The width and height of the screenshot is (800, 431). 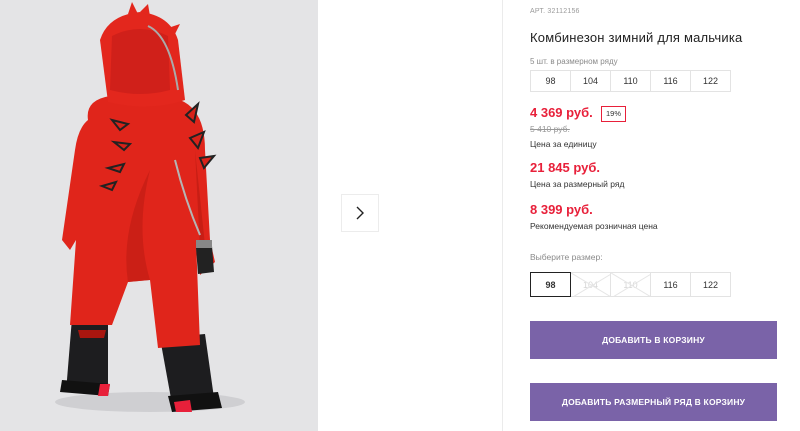 I want to click on rrp-price-caption: Рекомендуемая розничная цена, so click(x=594, y=226).